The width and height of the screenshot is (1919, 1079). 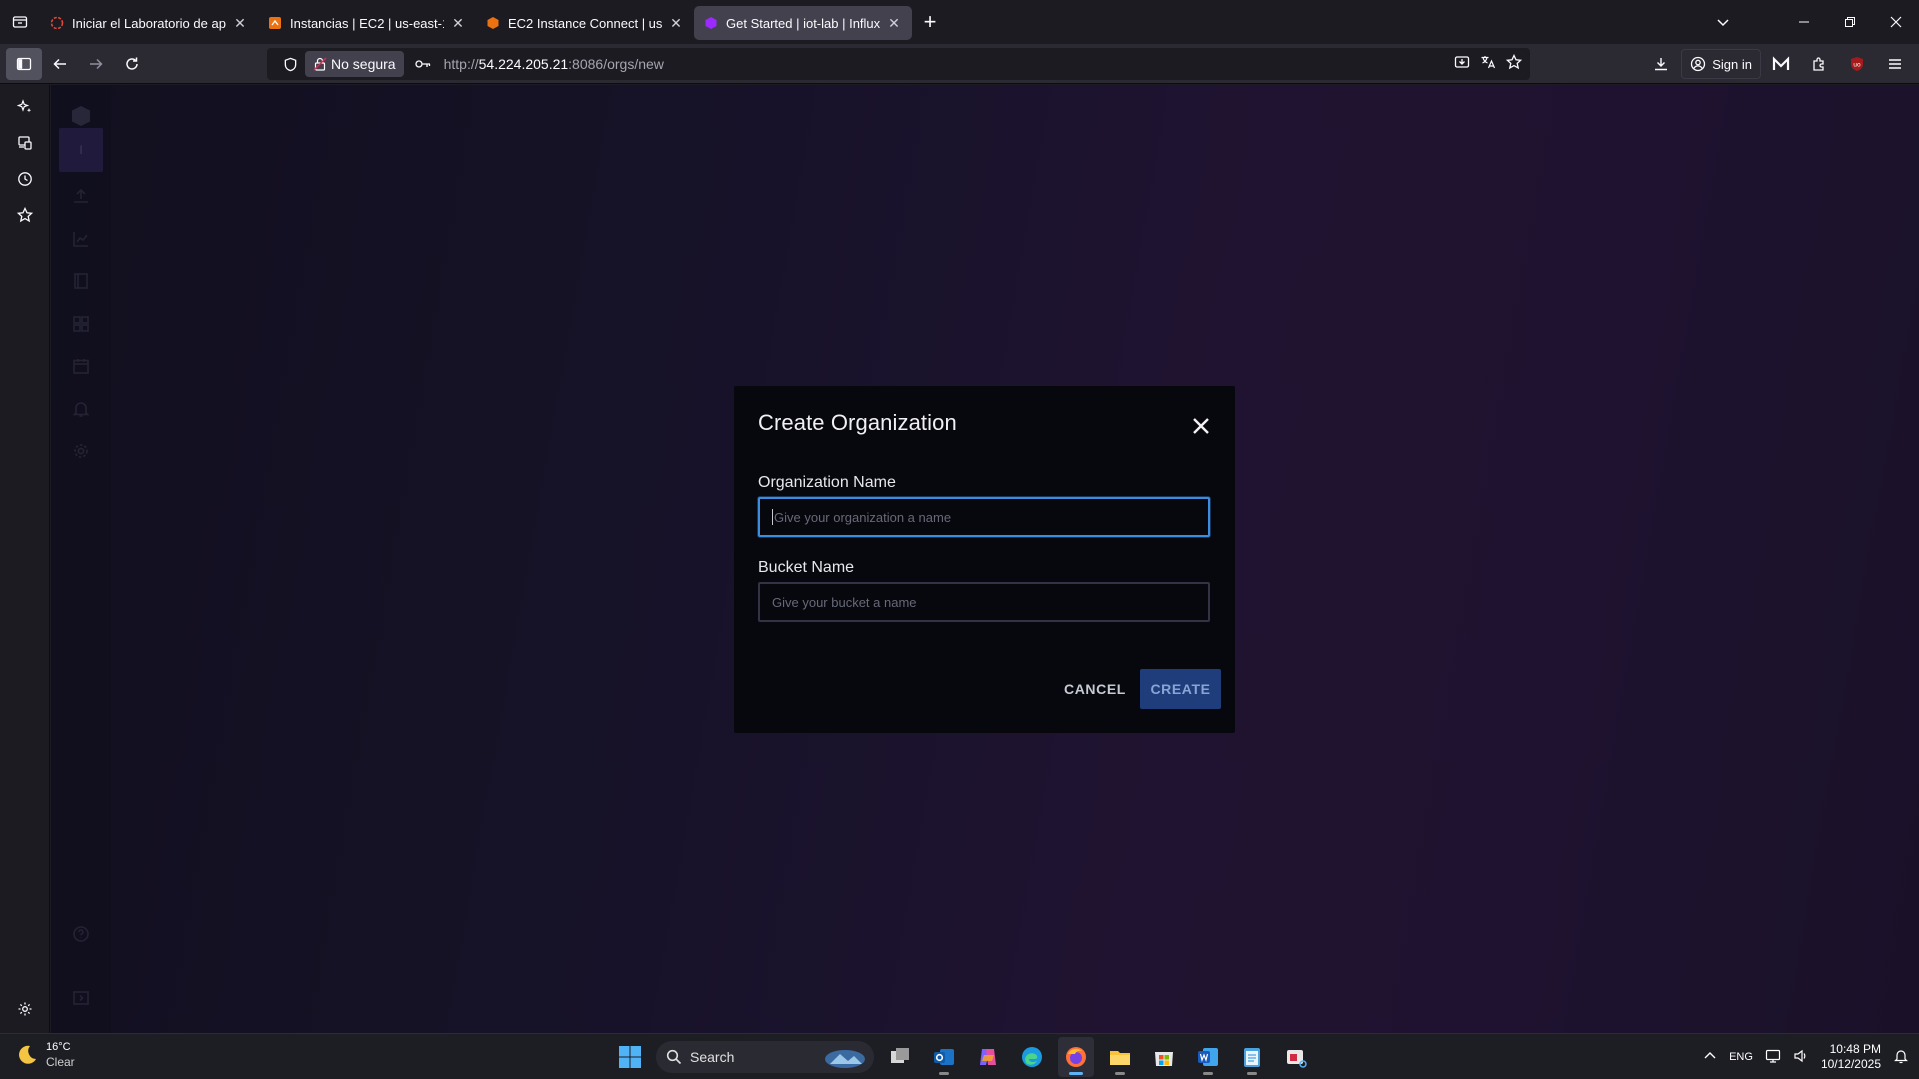 I want to click on svg-text: uo, so click(x=1857, y=65).